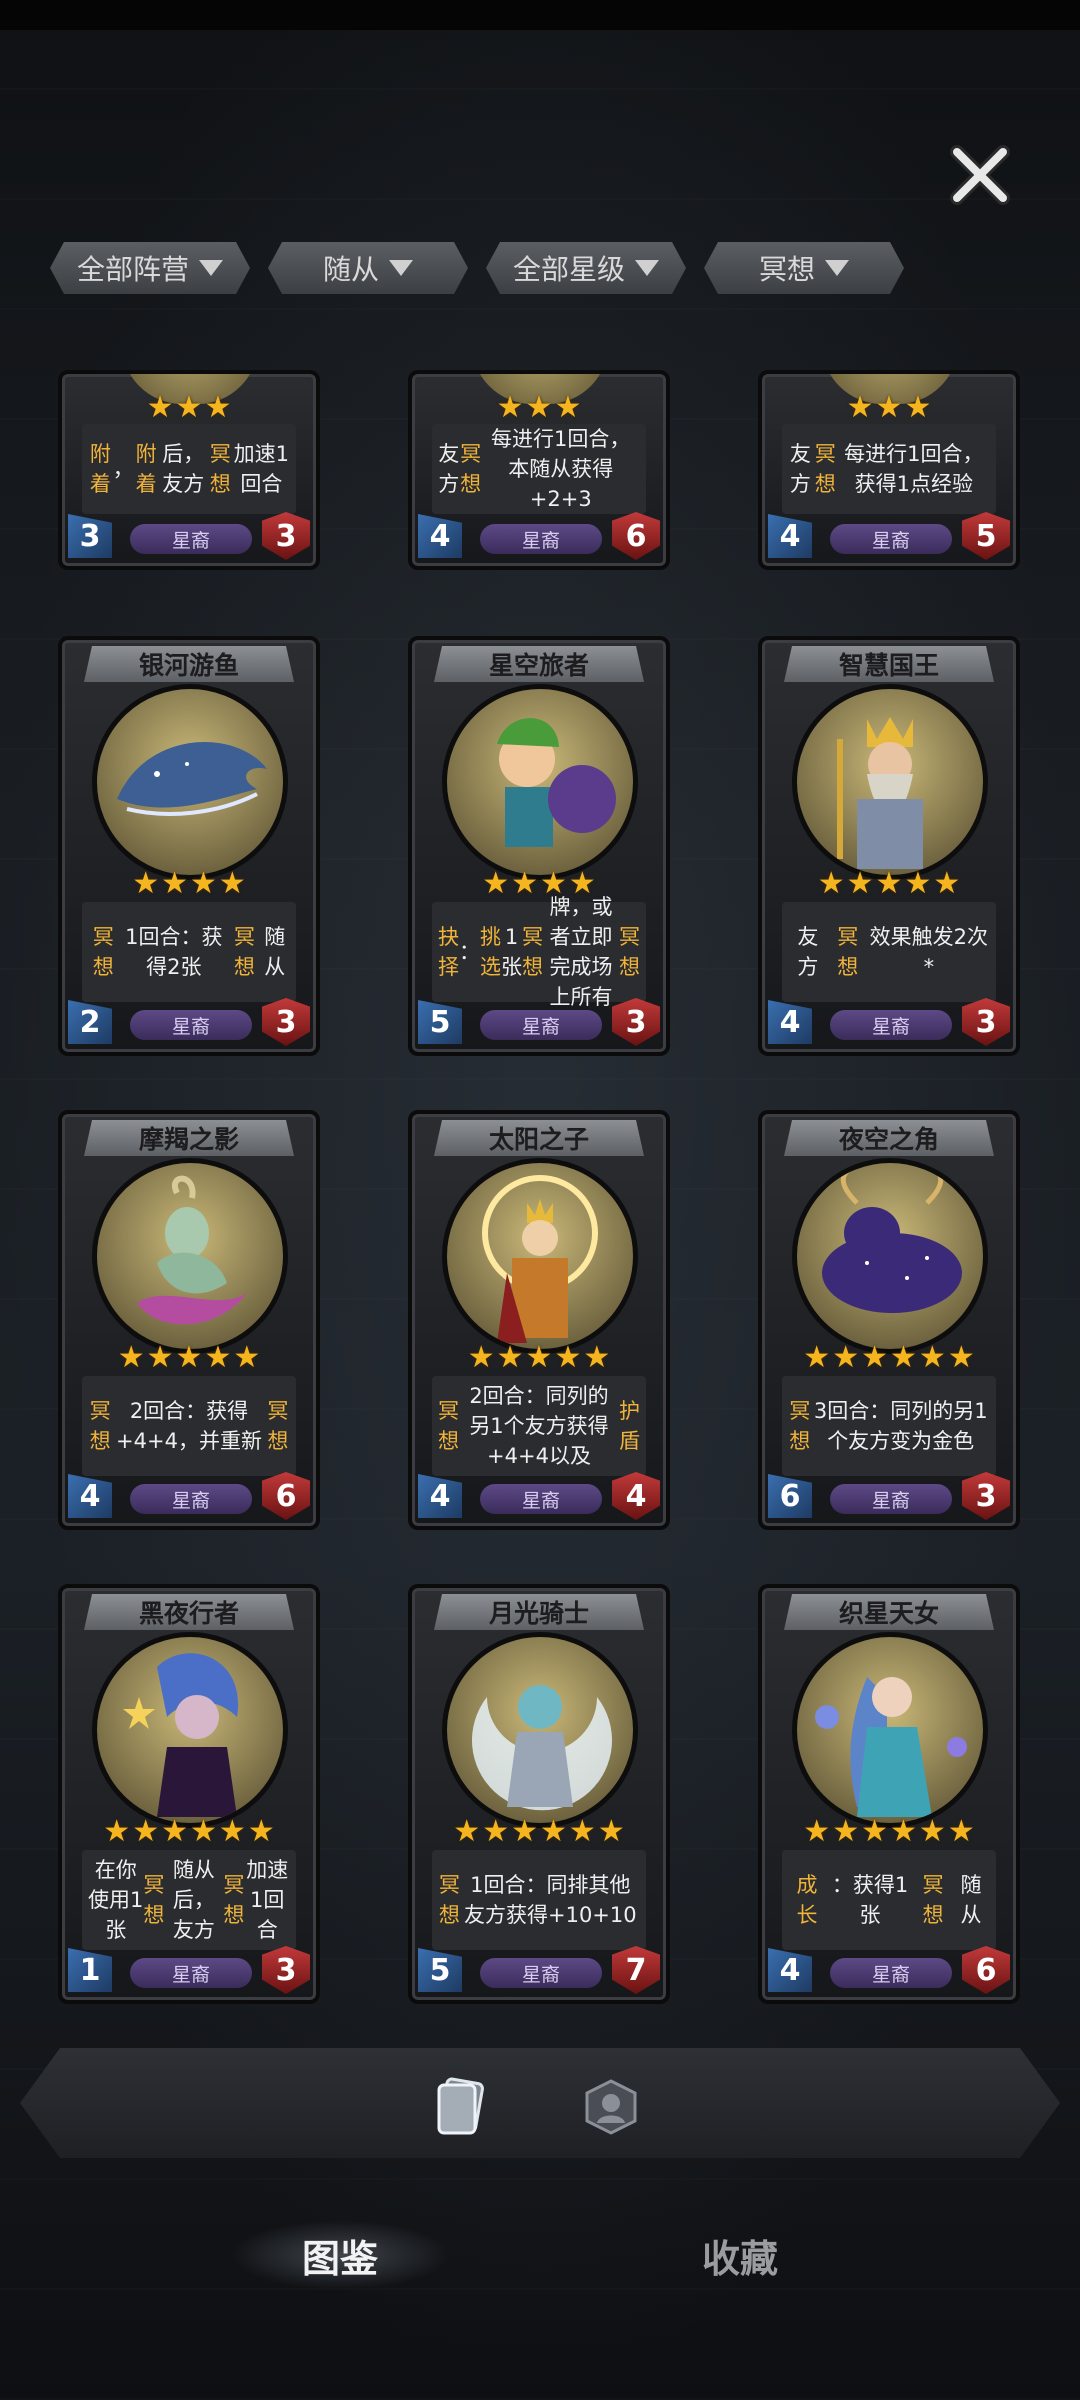 This screenshot has width=1080, height=2400. Describe the element at coordinates (539, 846) in the screenshot. I see `card: 星空旅者 ★ ★ ★ ★ 抉择：挑选 1张 冥想 牌，或者立即完成场上所有 冥想 5 星裔 3` at that location.